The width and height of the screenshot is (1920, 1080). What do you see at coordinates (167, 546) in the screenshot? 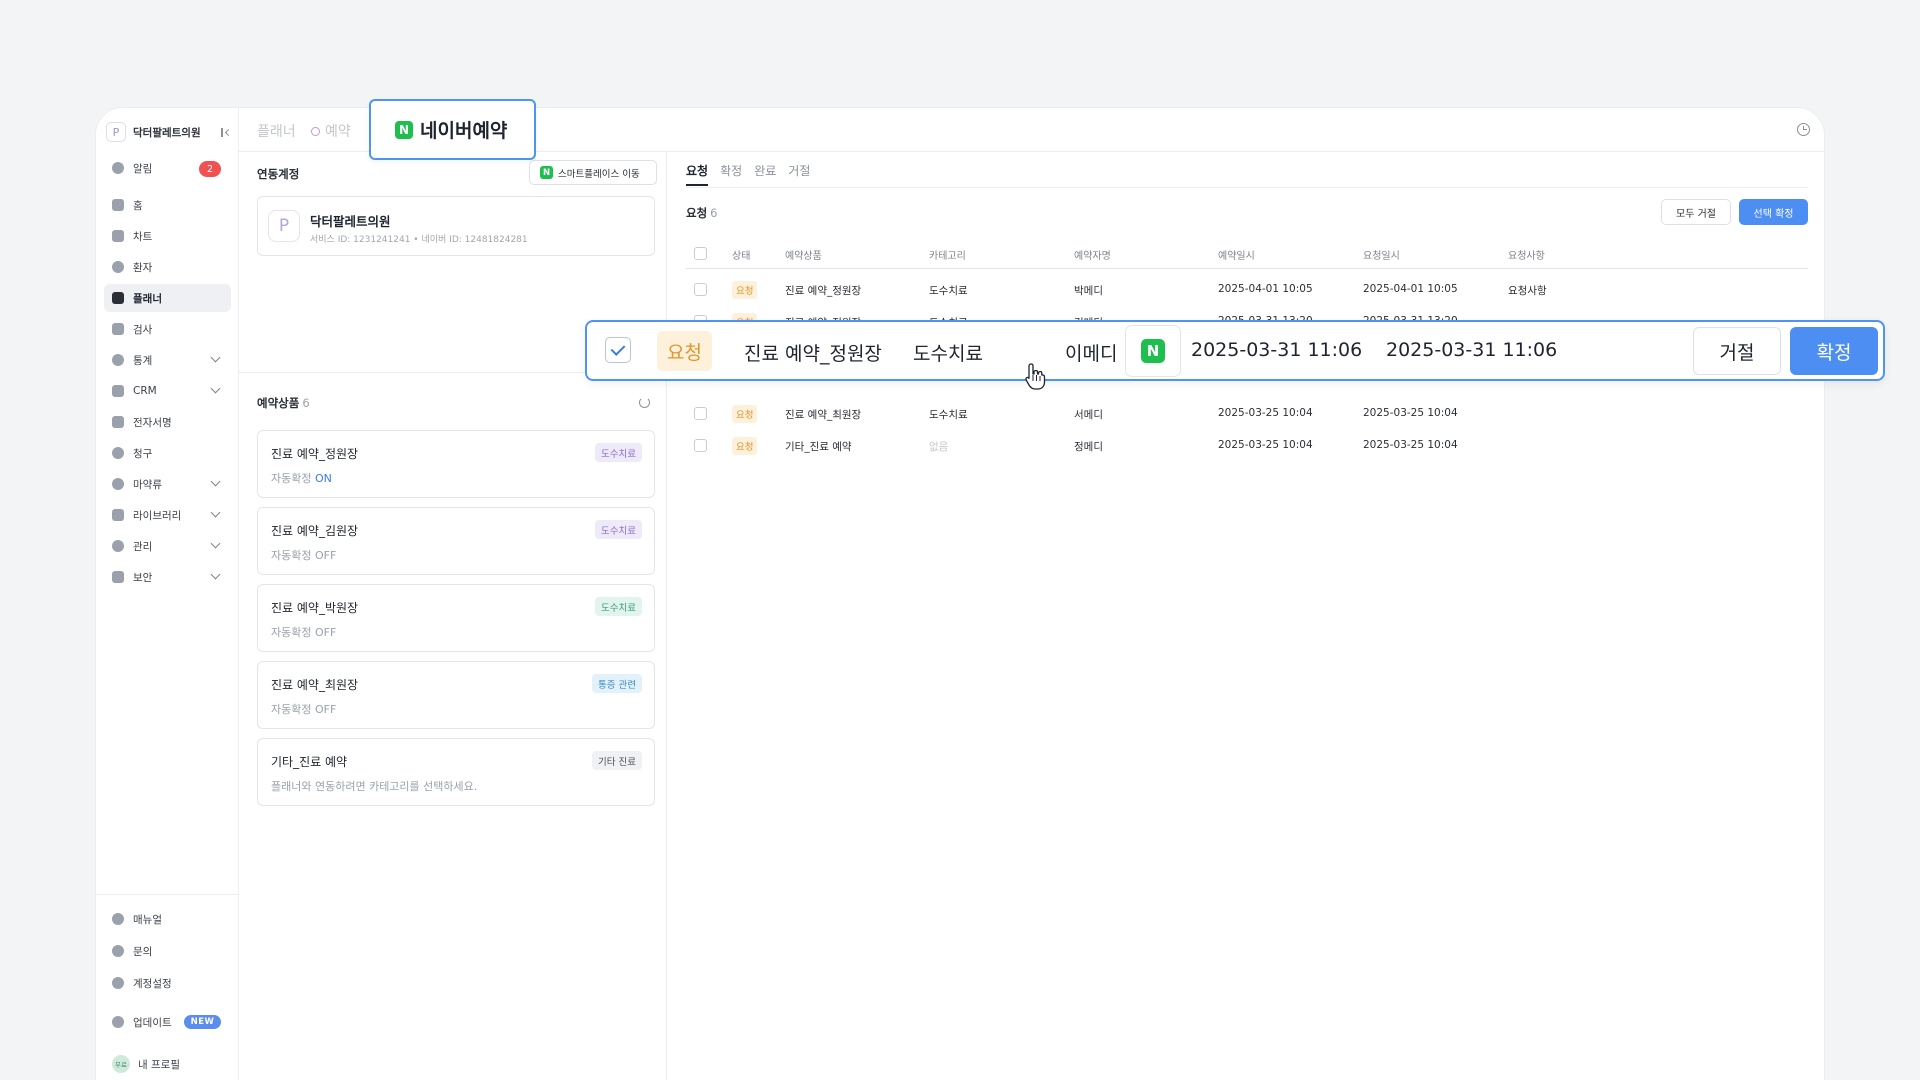
I see `sidebar-item-admin: 관리` at bounding box center [167, 546].